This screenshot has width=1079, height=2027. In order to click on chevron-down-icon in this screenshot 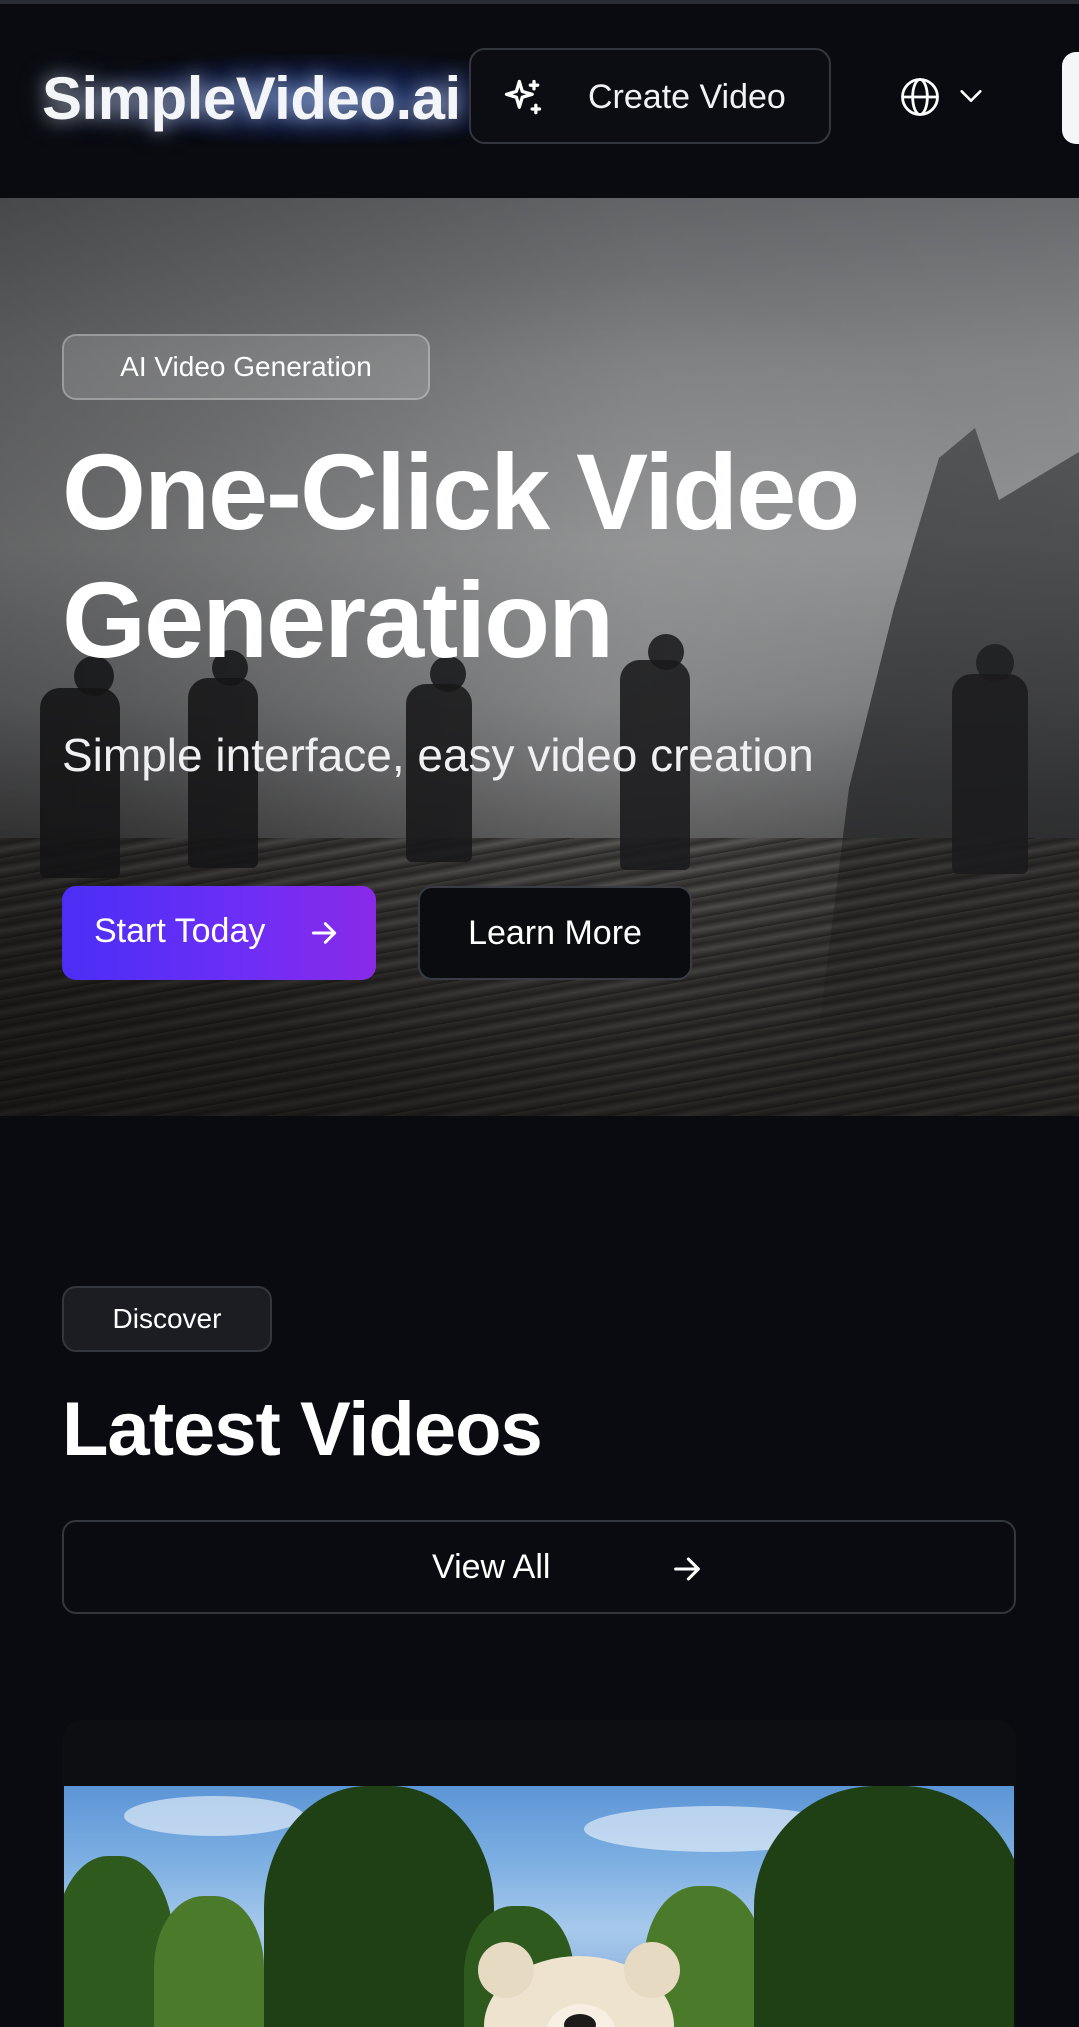, I will do `click(971, 96)`.